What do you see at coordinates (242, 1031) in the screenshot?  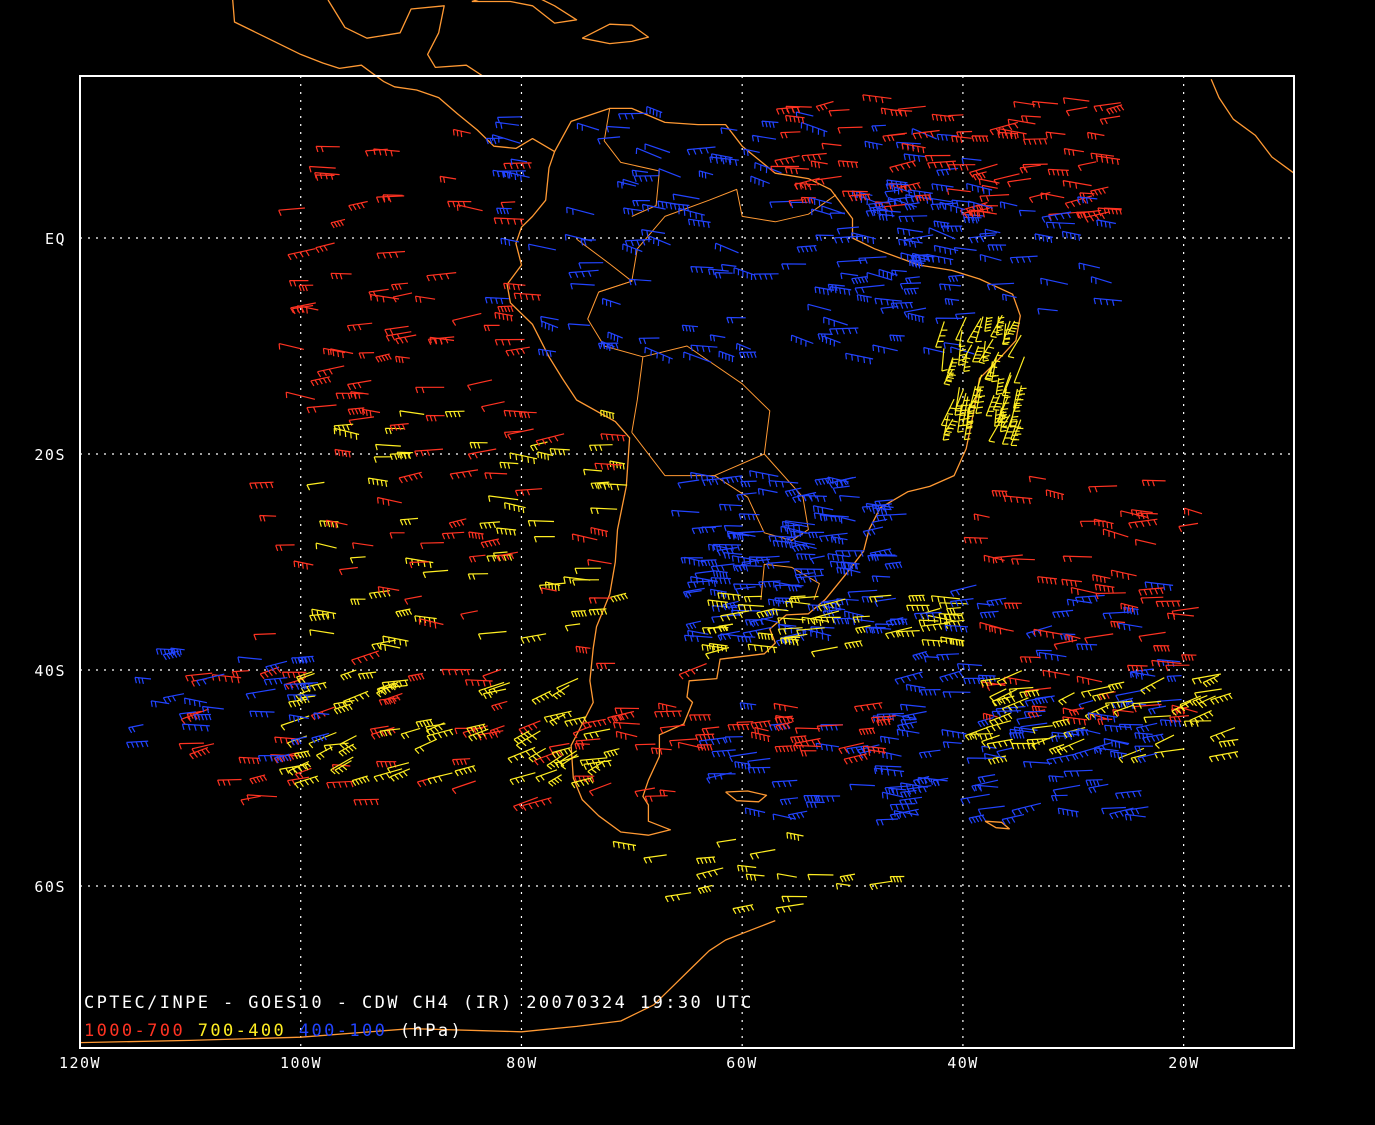 I see `legend-mid-range: 700-400` at bounding box center [242, 1031].